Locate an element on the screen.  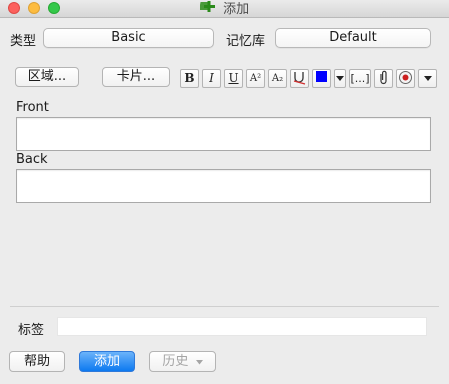
back-field-label: Back is located at coordinates (32, 159).